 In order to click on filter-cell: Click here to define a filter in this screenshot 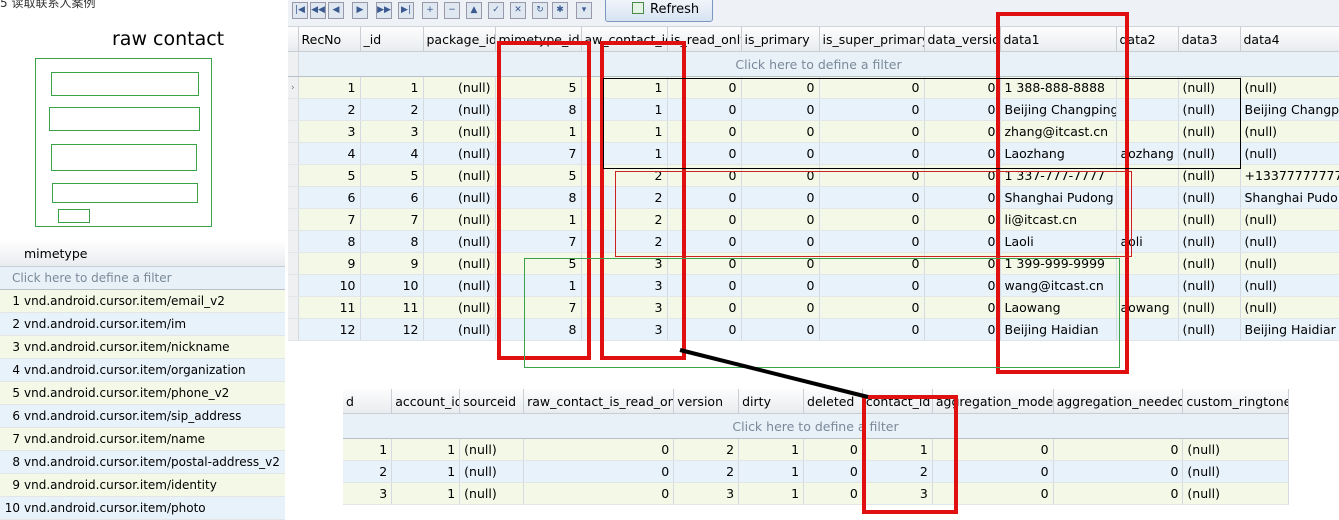, I will do `click(816, 426)`.